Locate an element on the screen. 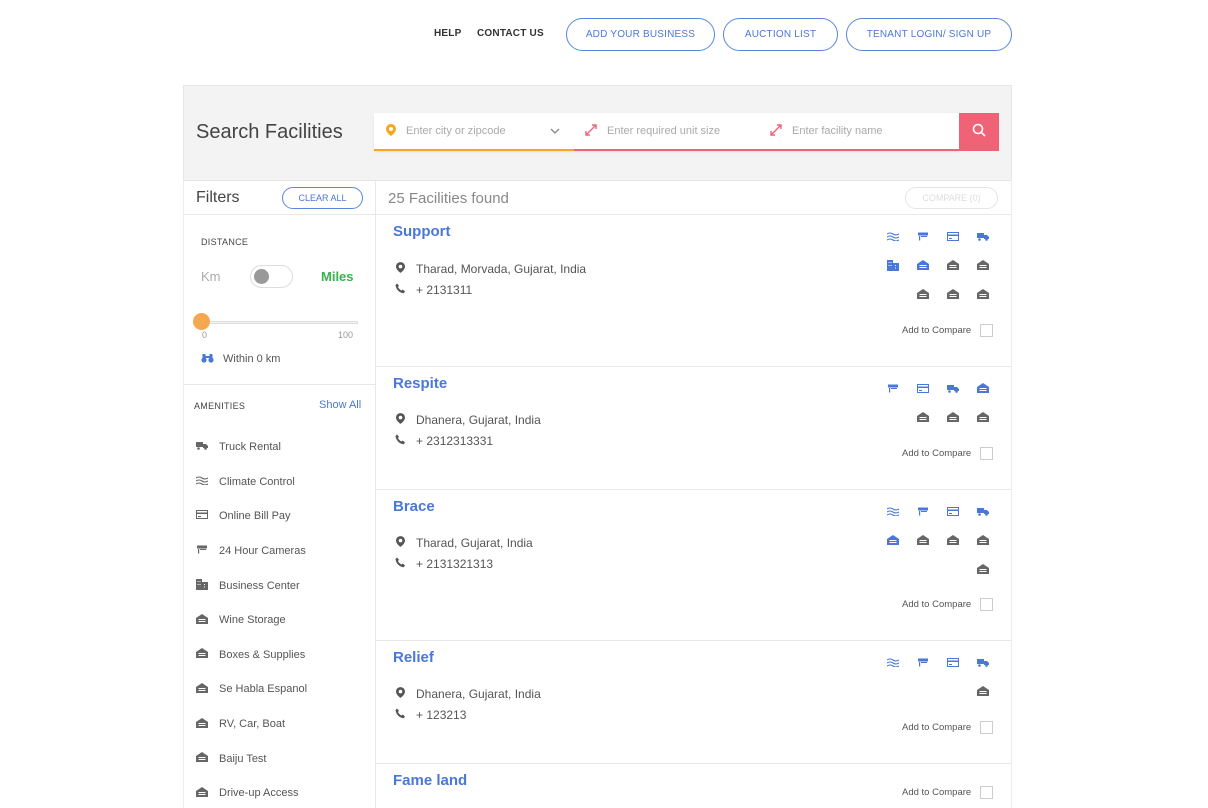 This screenshot has height=808, width=1208. amenity-item: Online Bill Pay is located at coordinates (284, 516).